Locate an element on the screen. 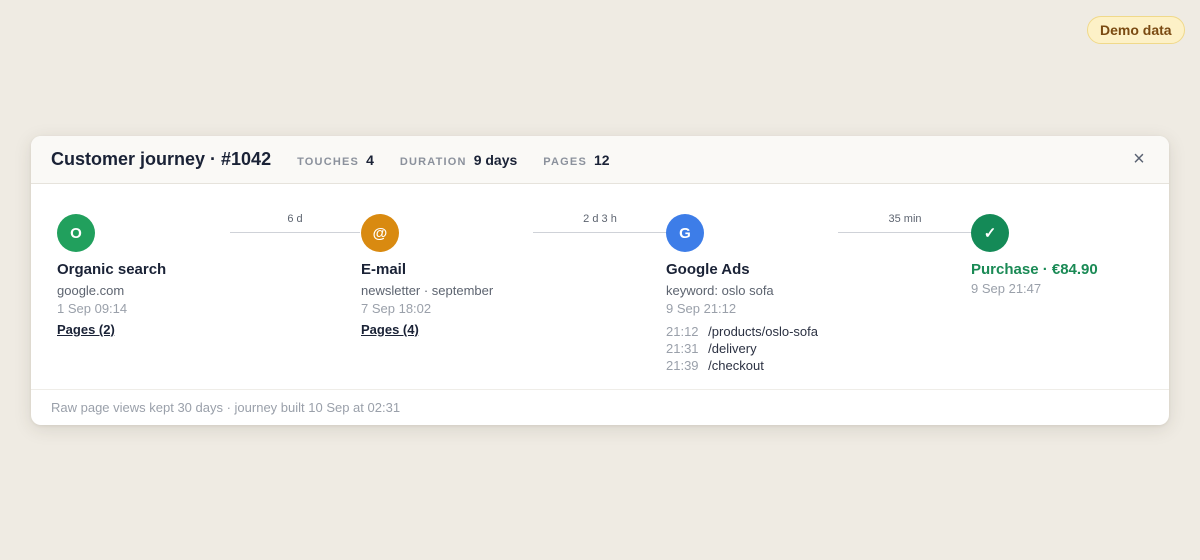 Image resolution: width=1200 pixels, height=560 pixels. stat-label: PAGES is located at coordinates (565, 161).